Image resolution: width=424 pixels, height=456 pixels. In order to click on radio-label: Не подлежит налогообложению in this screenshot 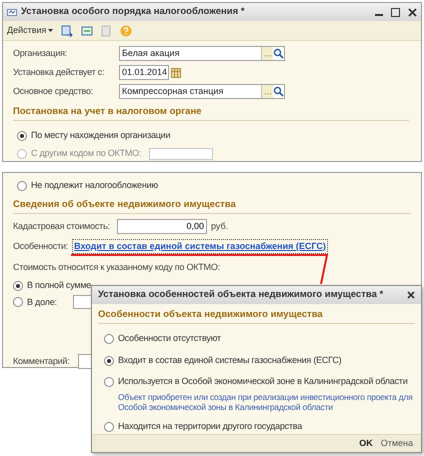, I will do `click(94, 185)`.